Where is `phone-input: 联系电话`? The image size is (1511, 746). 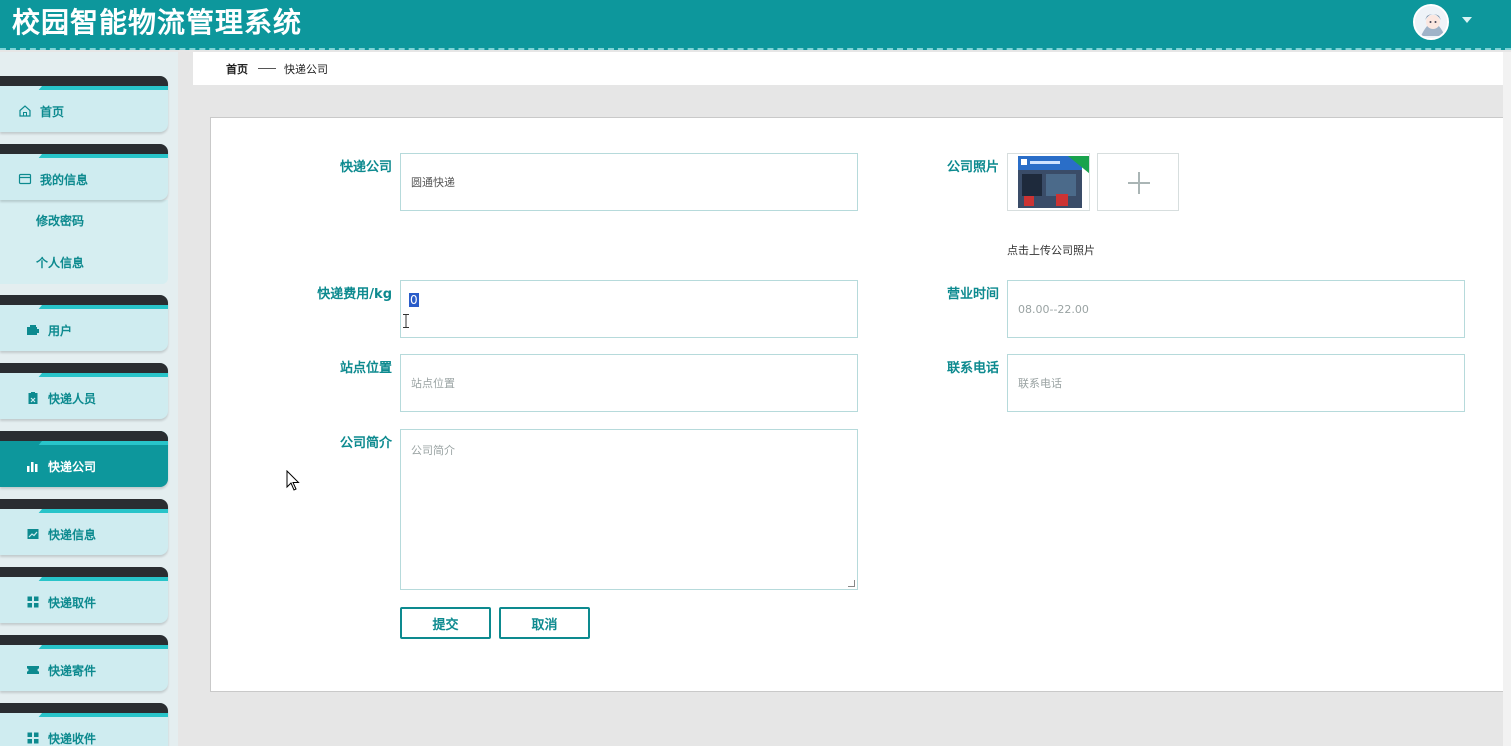 phone-input: 联系电话 is located at coordinates (1236, 383).